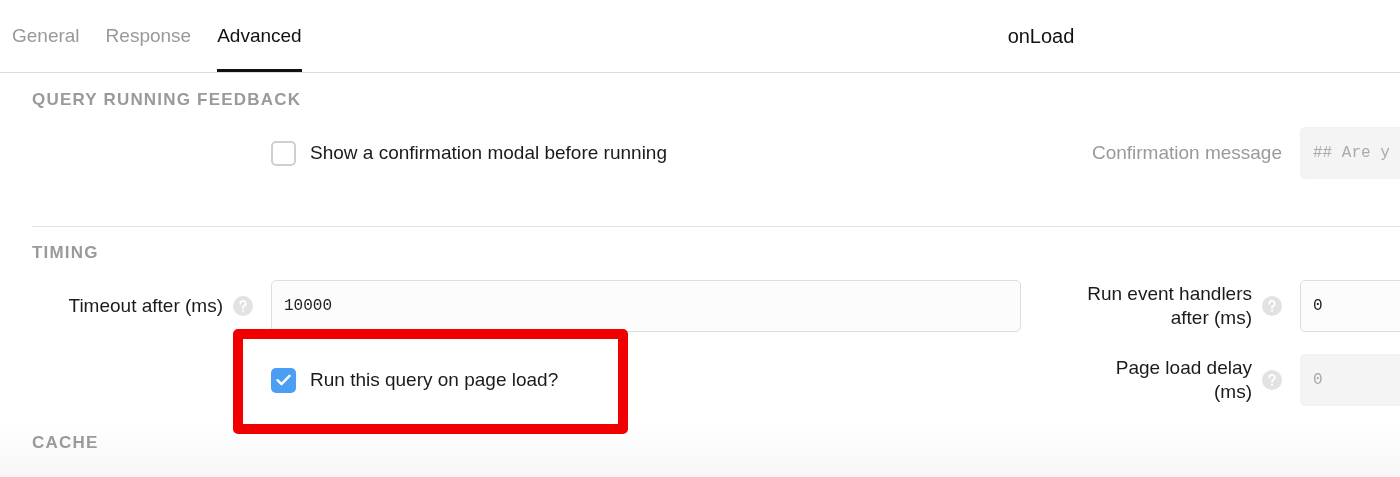 The height and width of the screenshot is (477, 1400). I want to click on input-field: ## Are y, so click(1350, 153).